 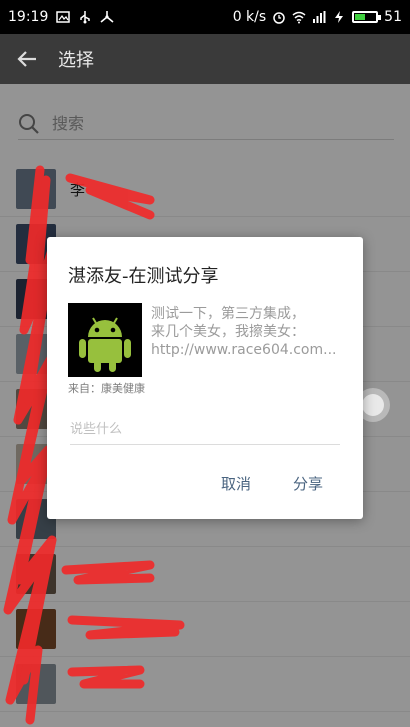 I want to click on back-button, so click(x=27, y=59).